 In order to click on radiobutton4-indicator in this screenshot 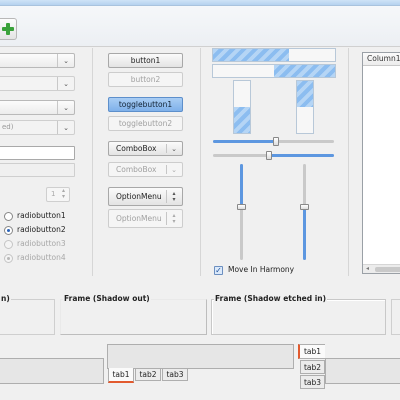, I will do `click(8, 258)`.